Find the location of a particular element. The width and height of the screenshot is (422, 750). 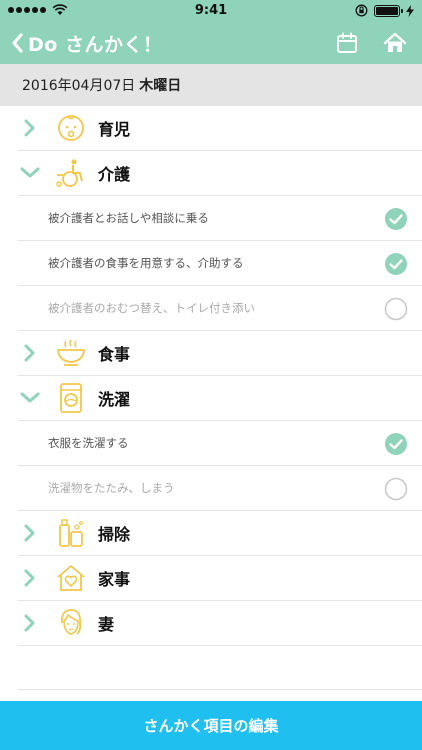

status-right is located at coordinates (384, 10).